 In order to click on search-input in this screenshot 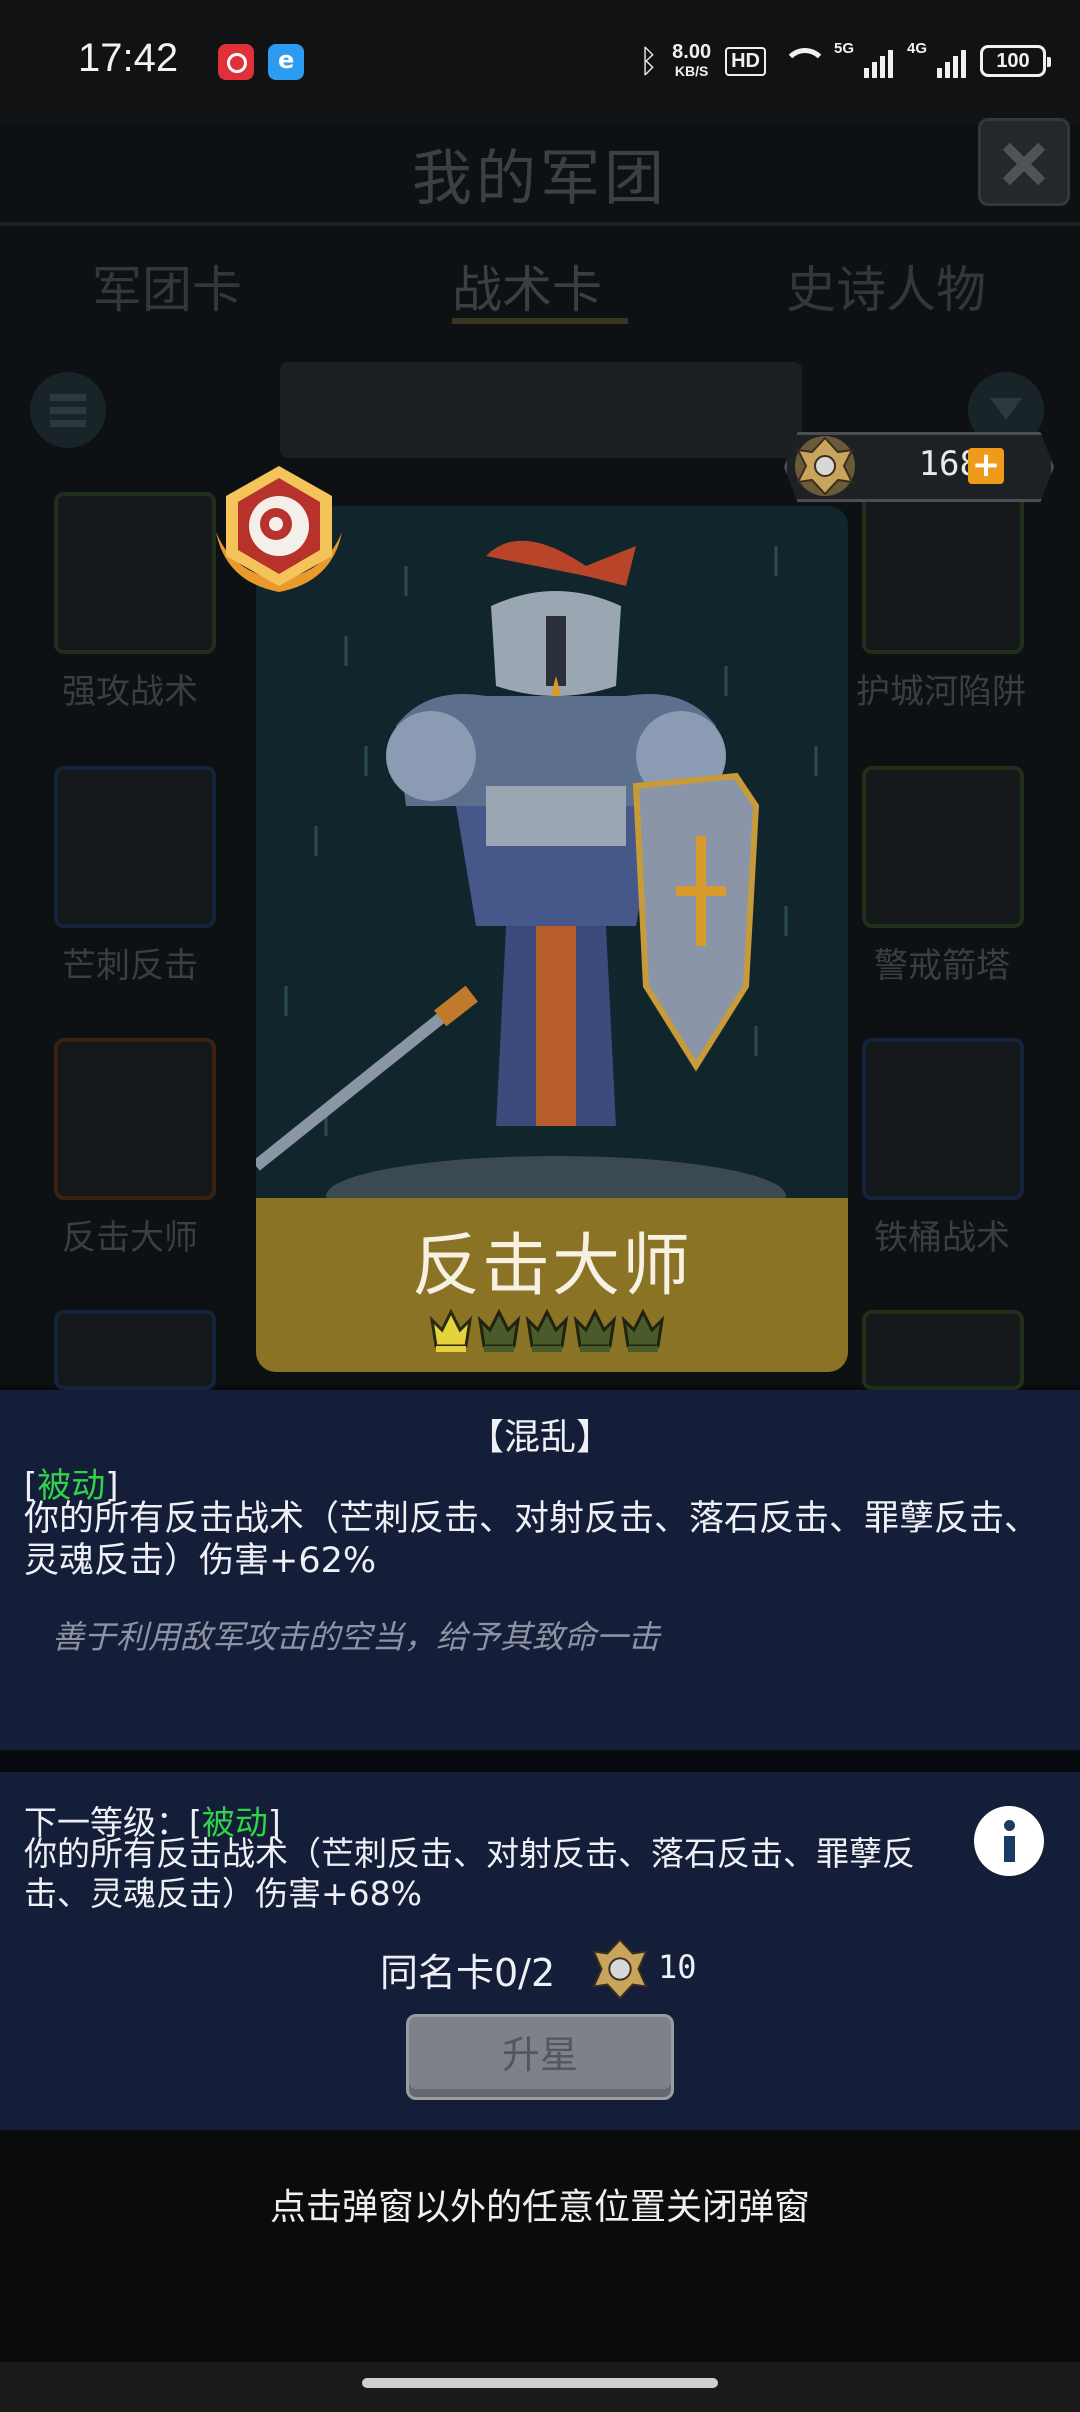, I will do `click(541, 410)`.